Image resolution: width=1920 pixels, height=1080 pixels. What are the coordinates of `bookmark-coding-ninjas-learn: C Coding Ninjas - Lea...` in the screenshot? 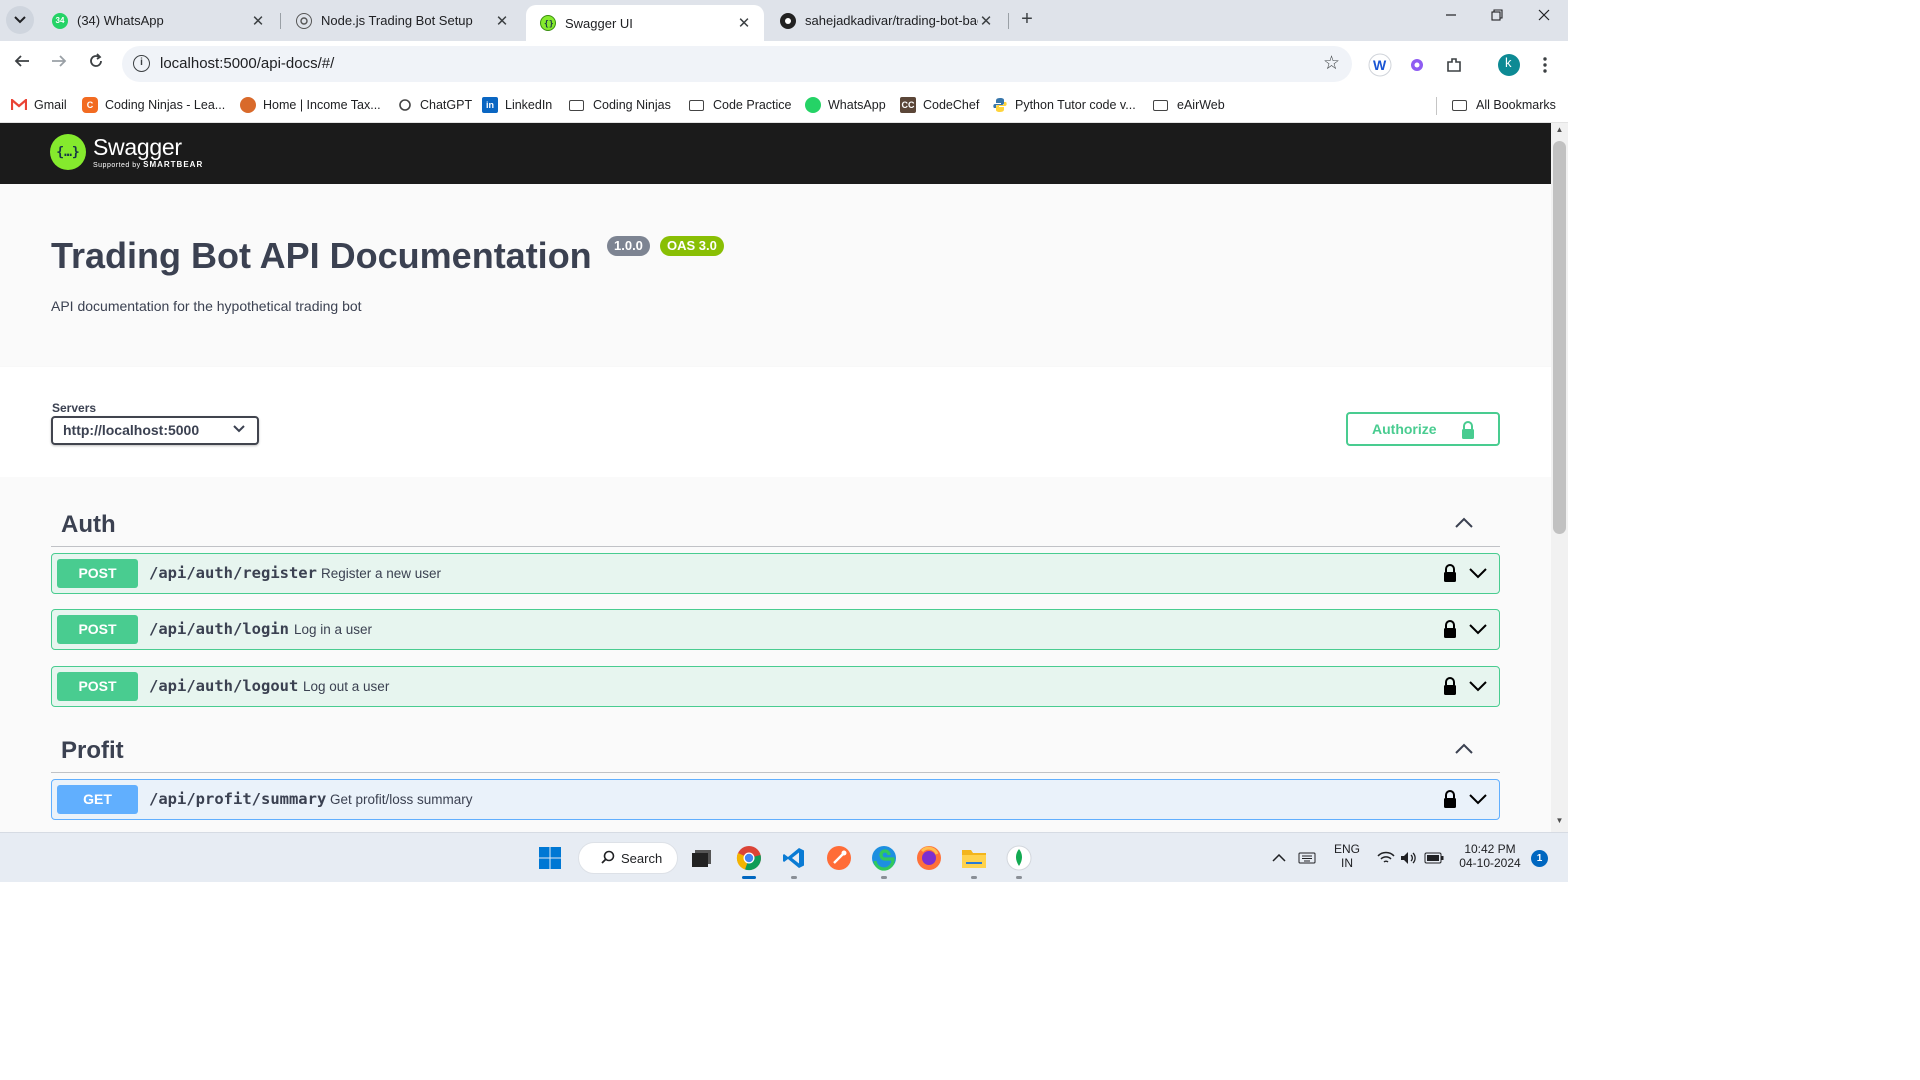 It's located at (153, 105).